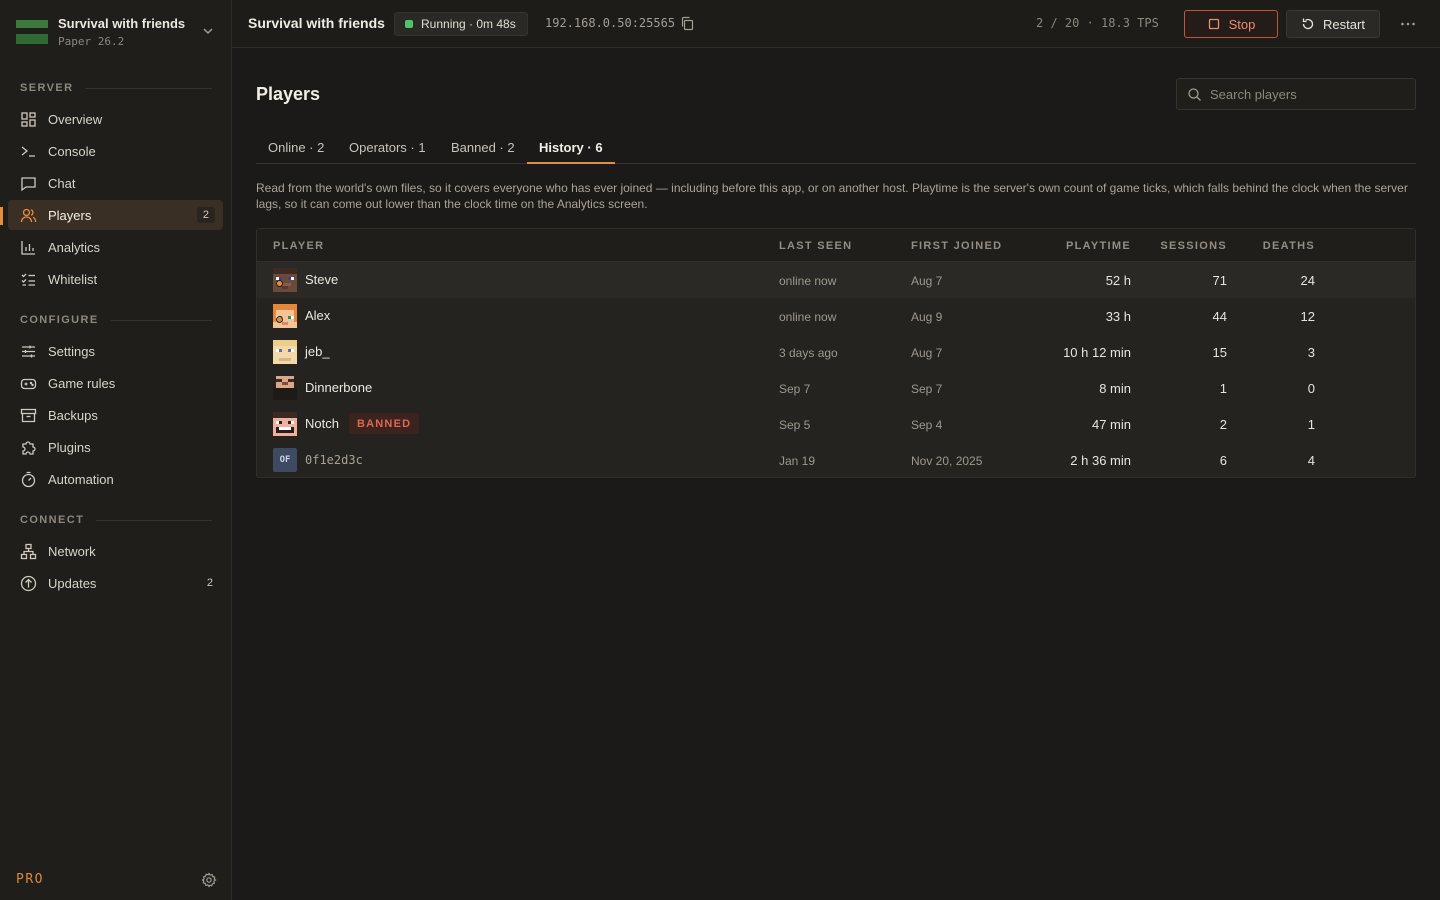  What do you see at coordinates (1242, 24) in the screenshot?
I see `stop-label: Stop` at bounding box center [1242, 24].